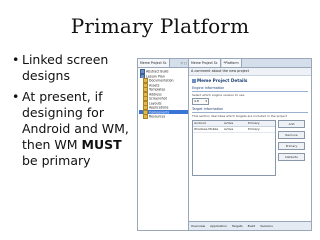  I want to click on folder-icon, so click(145, 116).